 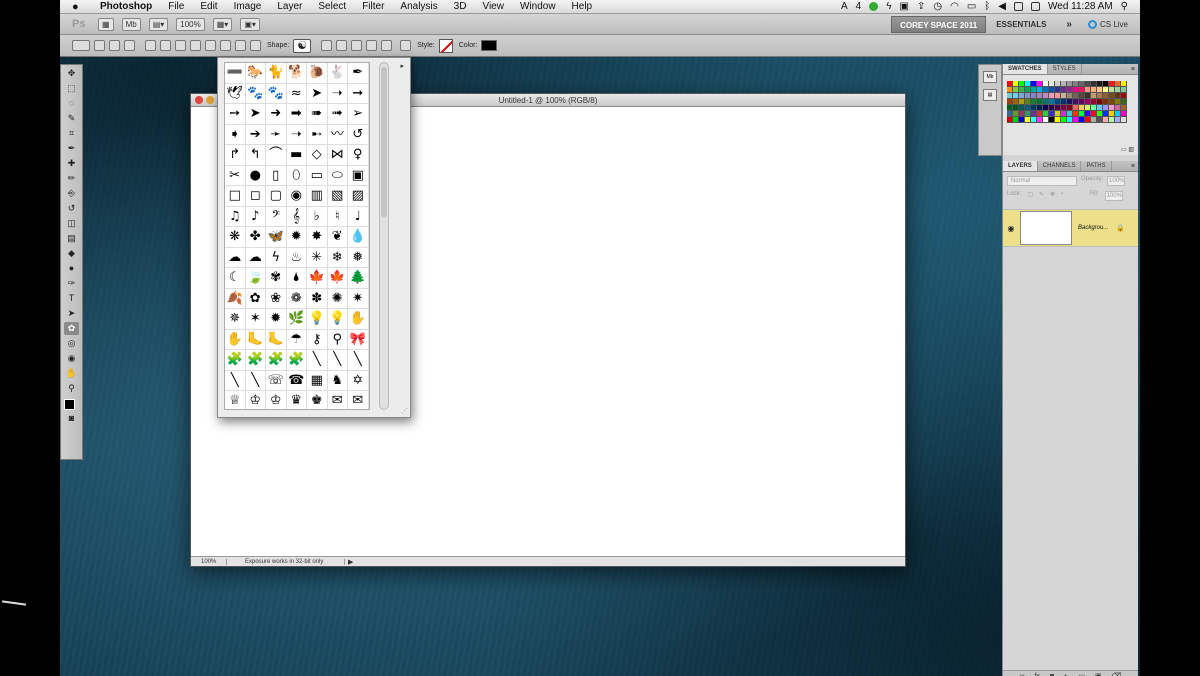 I want to click on menu-app-name: Photoshop, so click(x=123, y=6).